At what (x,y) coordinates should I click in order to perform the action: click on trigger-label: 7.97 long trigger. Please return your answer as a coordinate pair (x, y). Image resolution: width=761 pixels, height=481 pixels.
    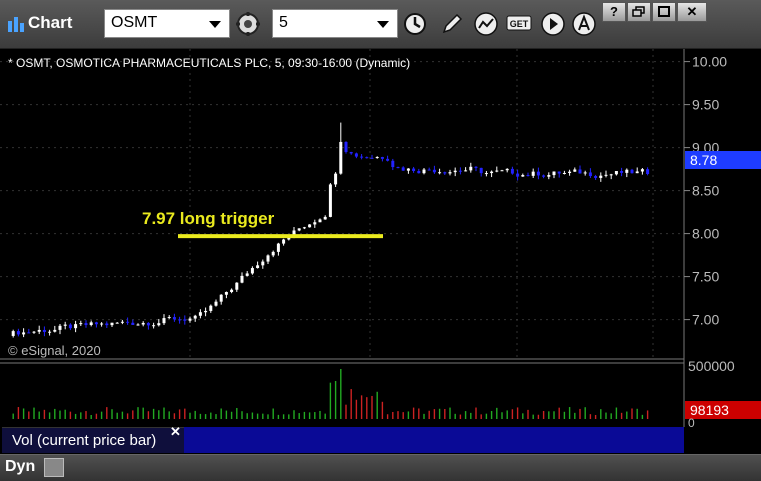
    Looking at the image, I should click on (208, 218).